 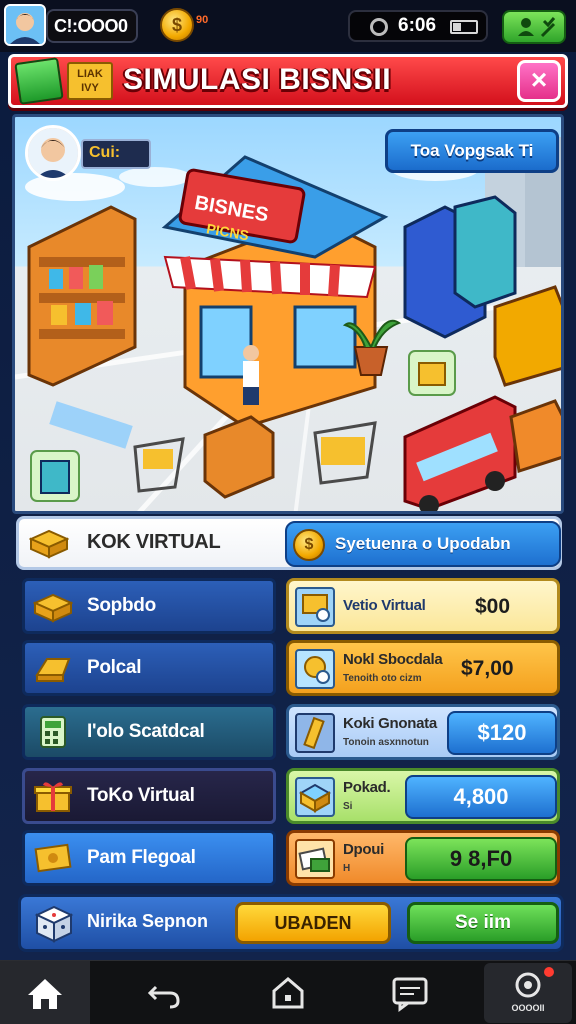 What do you see at coordinates (384, 605) in the screenshot?
I see `upgrade-name: Vetio Virtual` at bounding box center [384, 605].